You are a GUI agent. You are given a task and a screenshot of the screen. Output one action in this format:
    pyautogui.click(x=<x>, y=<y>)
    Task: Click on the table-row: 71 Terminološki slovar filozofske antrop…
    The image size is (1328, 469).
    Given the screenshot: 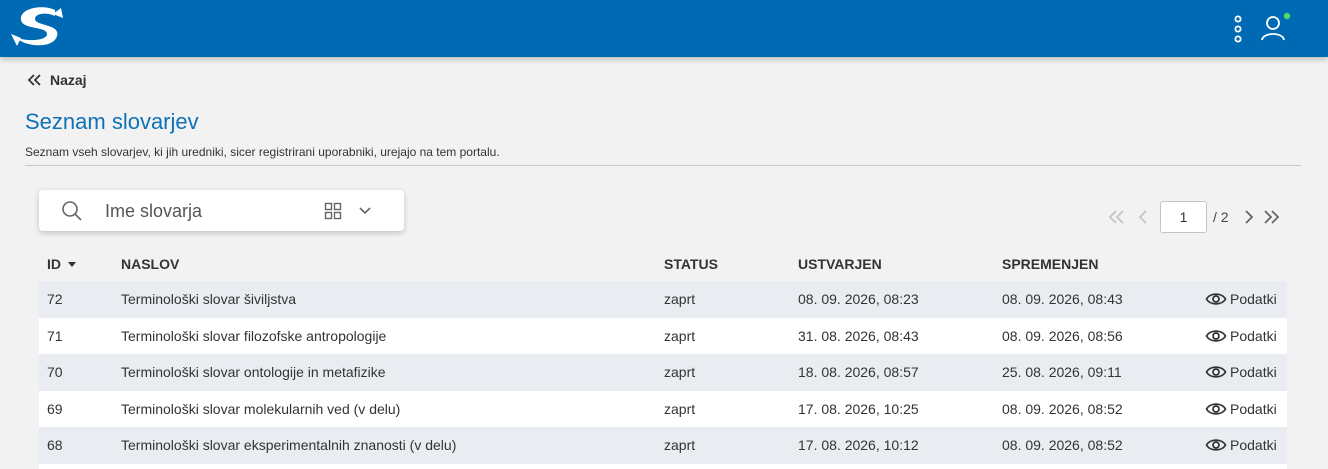 What is the action you would take?
    pyautogui.click(x=663, y=335)
    